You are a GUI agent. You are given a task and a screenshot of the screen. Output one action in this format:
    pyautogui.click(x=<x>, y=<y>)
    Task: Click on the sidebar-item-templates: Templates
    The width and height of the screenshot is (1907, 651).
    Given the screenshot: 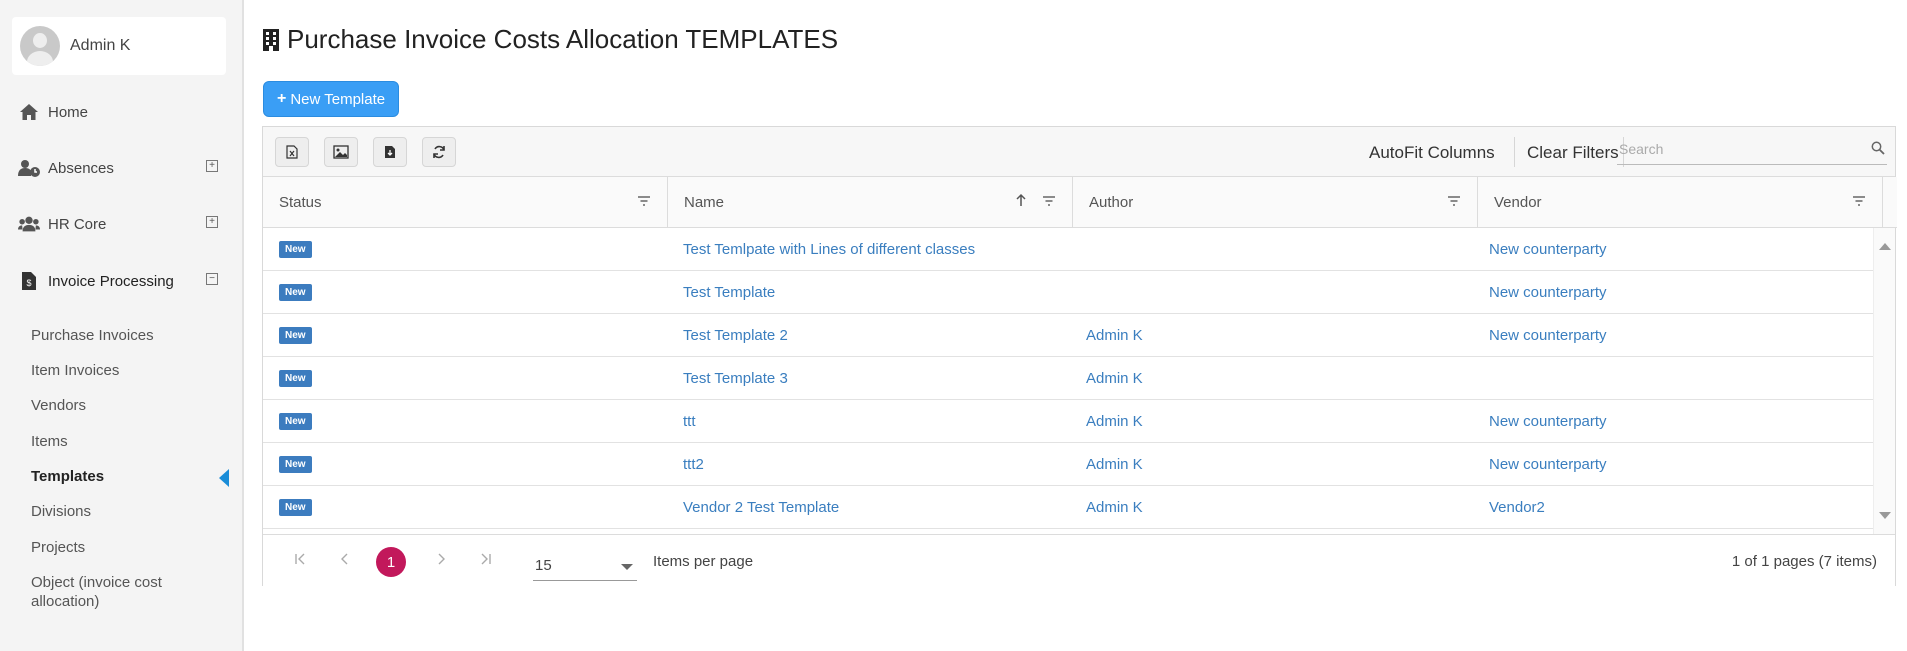 What is the action you would take?
    pyautogui.click(x=67, y=476)
    